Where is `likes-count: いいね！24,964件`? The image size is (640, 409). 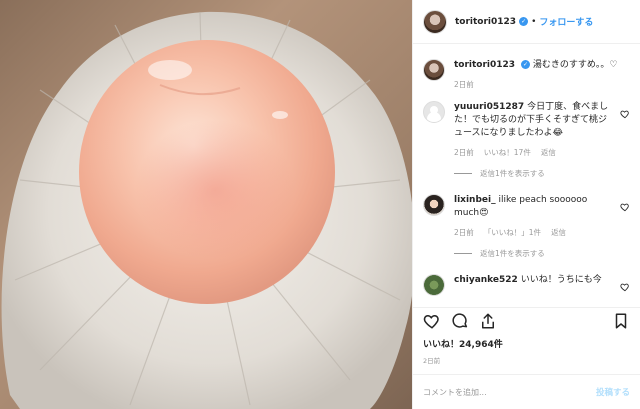 likes-count: いいね！24,964件 is located at coordinates (463, 343).